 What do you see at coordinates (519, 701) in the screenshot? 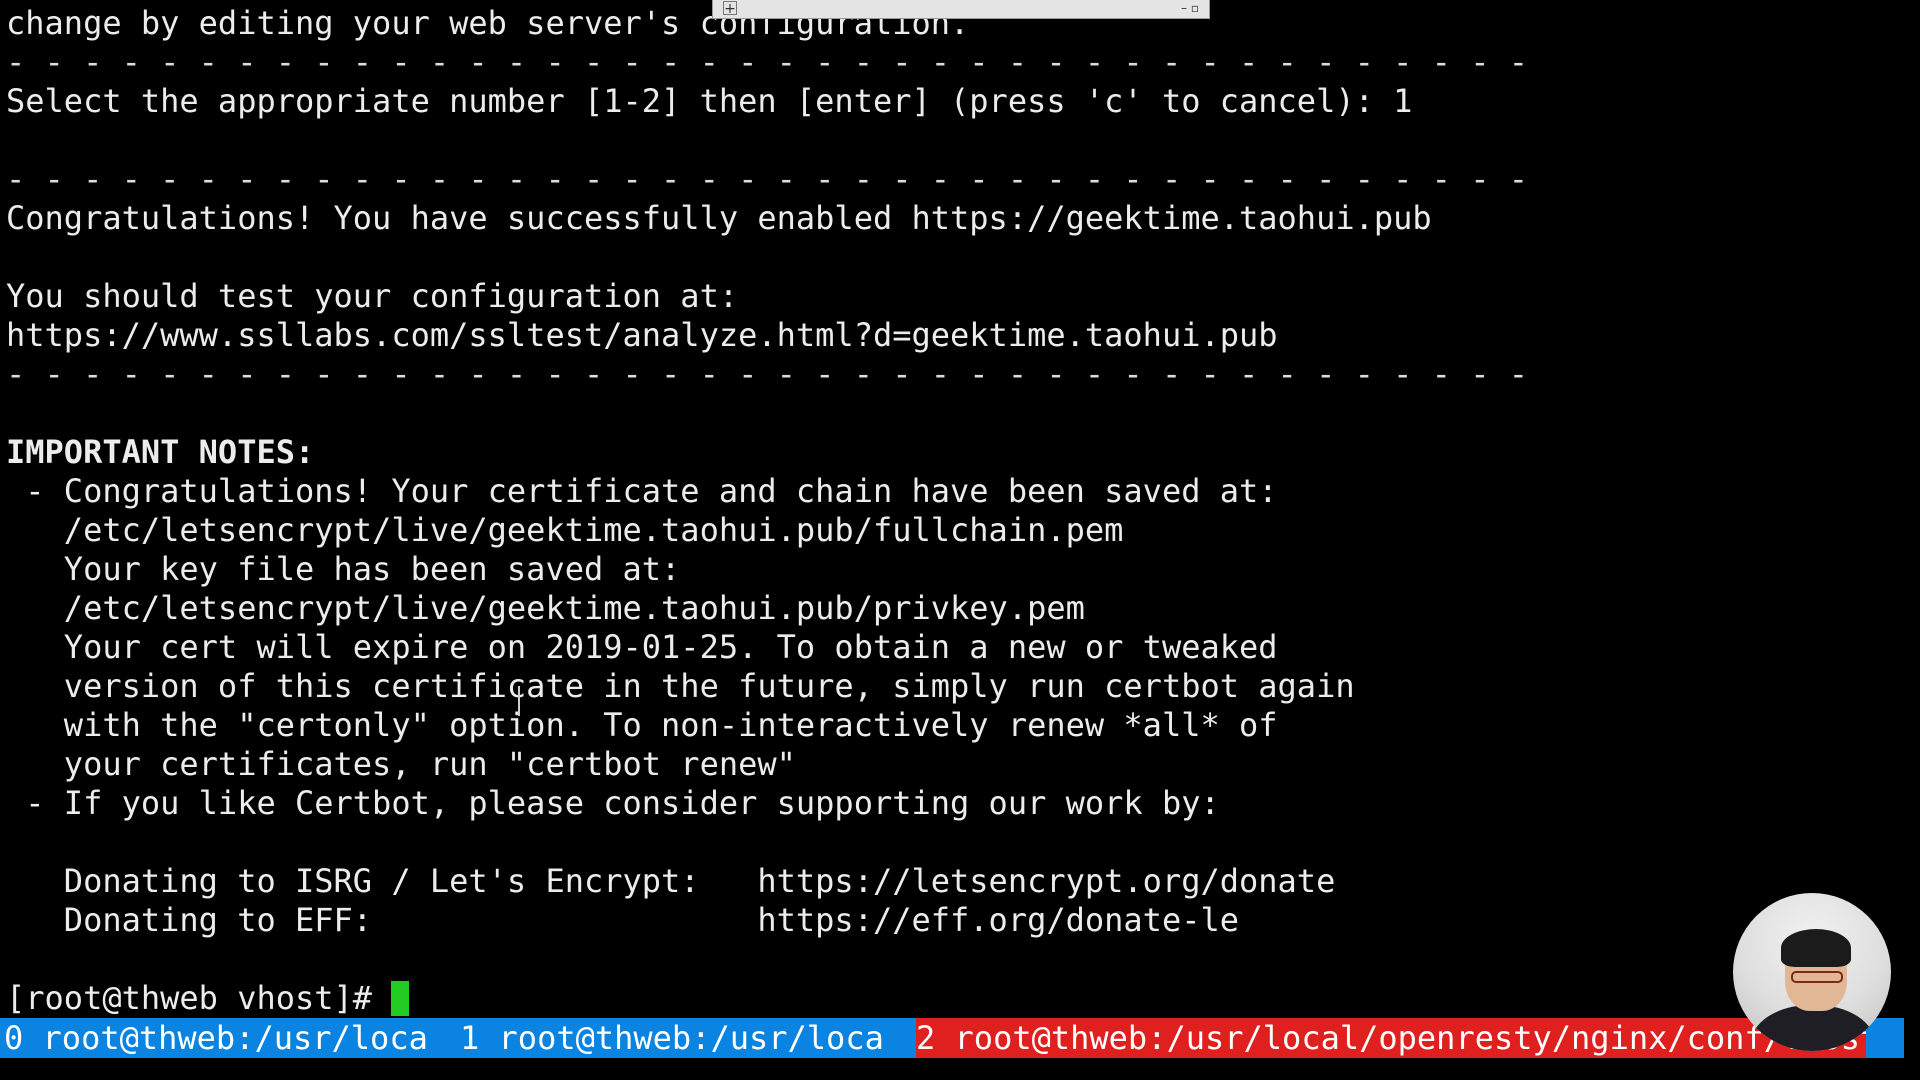
I see `ibeam-cursor-icon` at bounding box center [519, 701].